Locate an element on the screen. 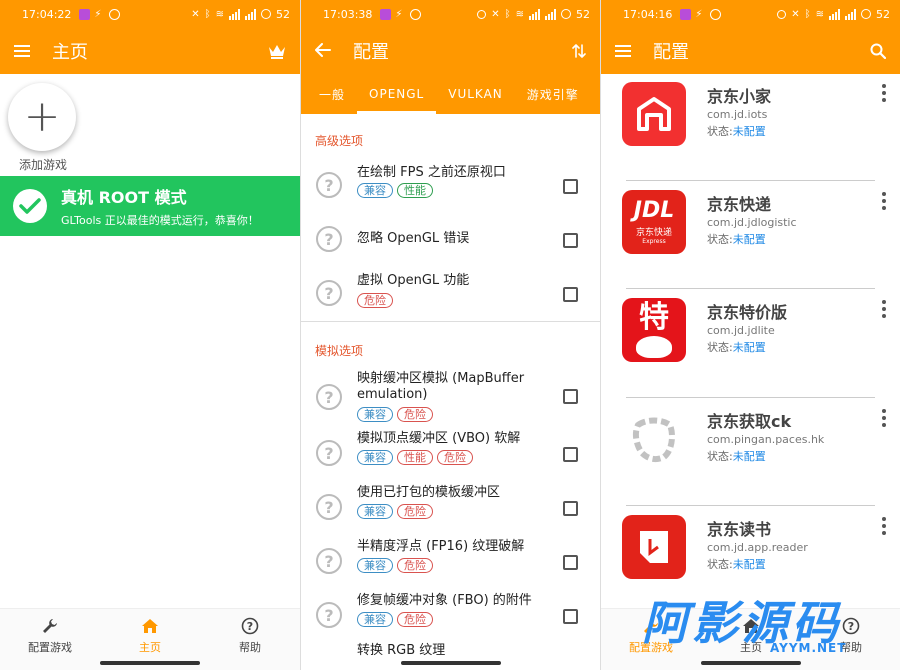 This screenshot has height=670, width=900. option-vbo-emulation: ? 模拟顶点缓冲区 (VBO) 软解 兼容 性能 危险 is located at coordinates (450, 454).